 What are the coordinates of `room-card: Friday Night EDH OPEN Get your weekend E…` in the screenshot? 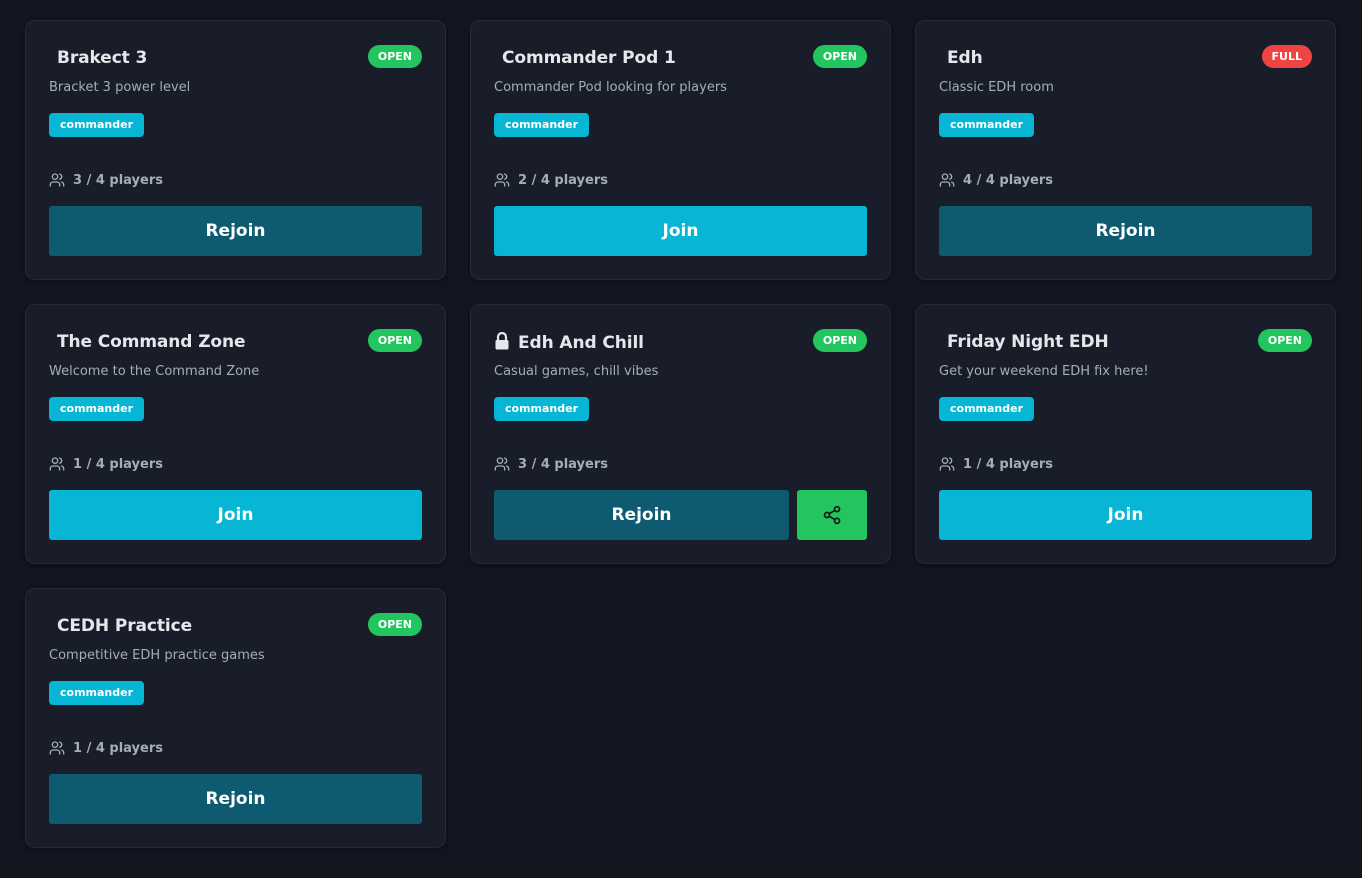 It's located at (1125, 434).